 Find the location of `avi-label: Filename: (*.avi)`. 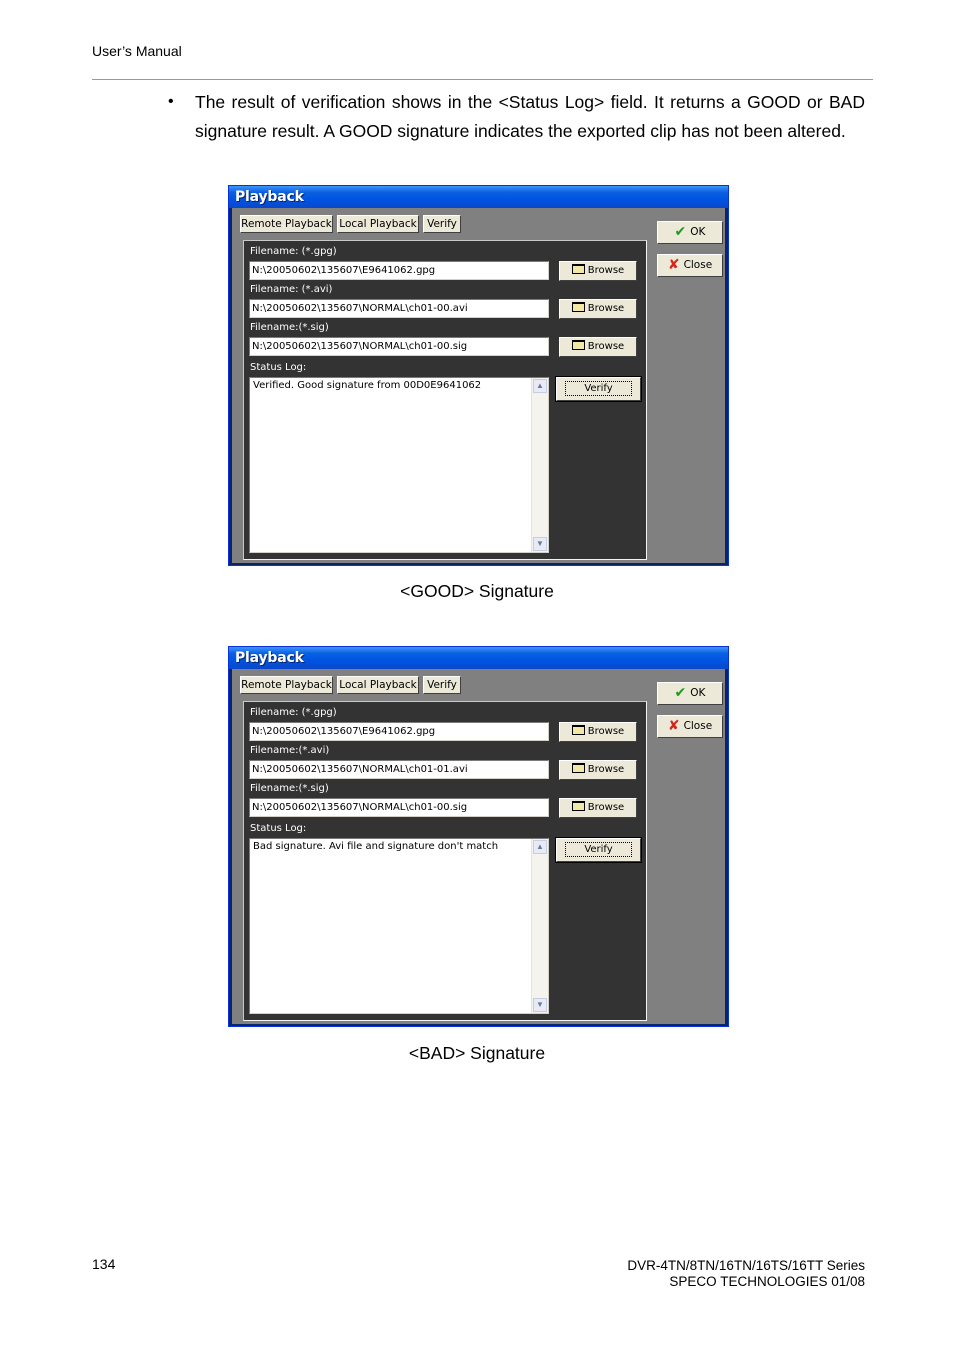

avi-label: Filename: (*.avi) is located at coordinates (291, 289).